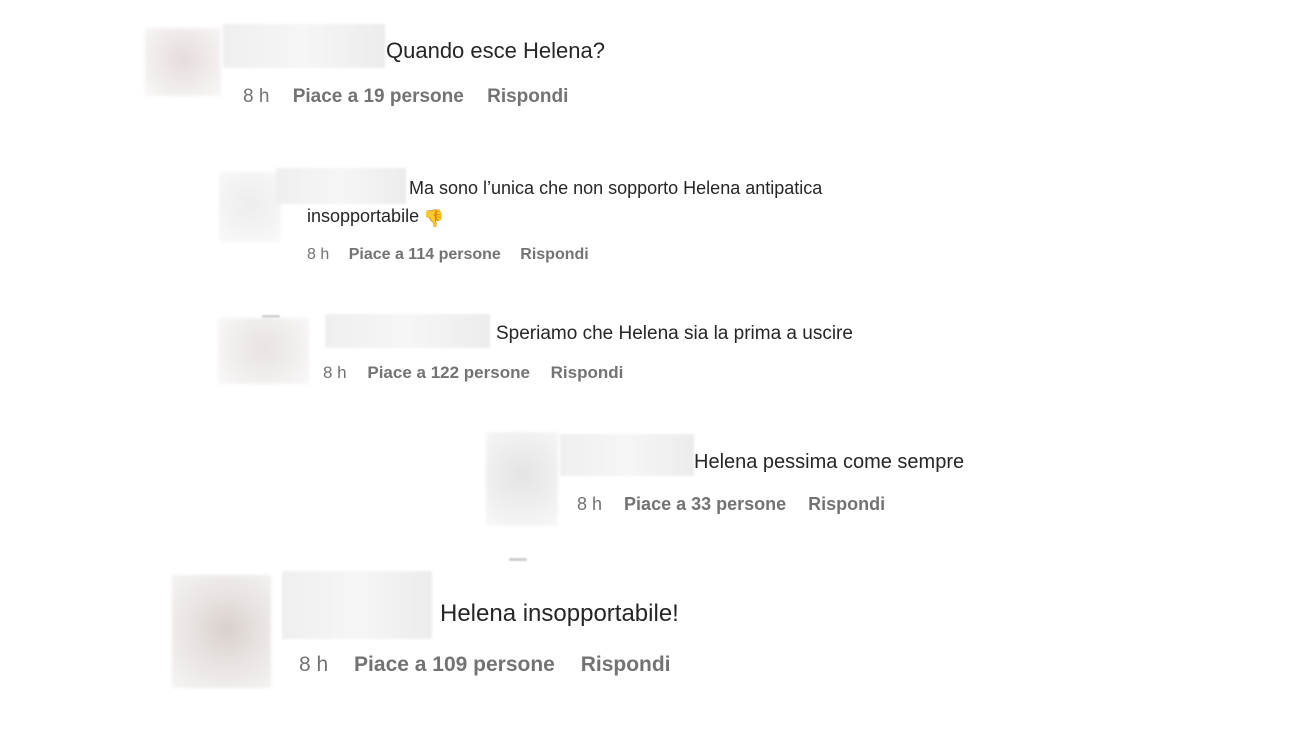 This screenshot has height=730, width=1300. Describe the element at coordinates (454, 665) in the screenshot. I see `likes-count-link: Piace a 109 persone` at that location.